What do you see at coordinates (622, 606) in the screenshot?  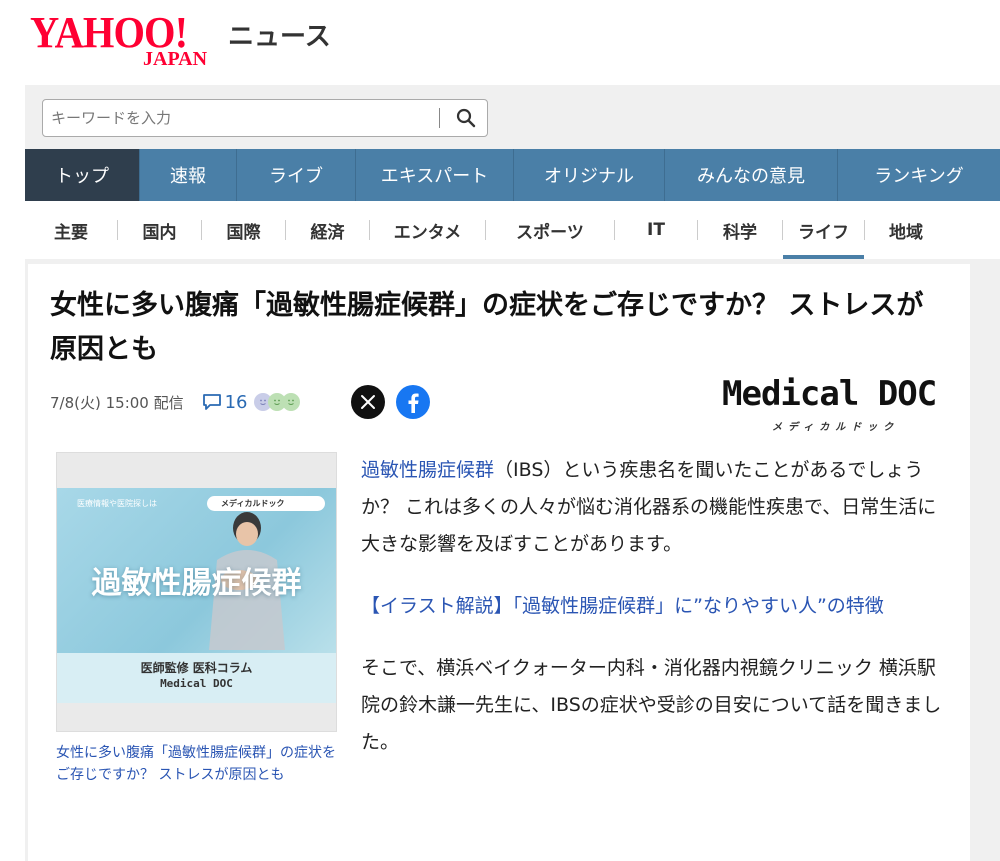 I see `illustration-article-link: 【イラスト解説】「過敏性腸症候群」に”なりやすい人”の特徴` at bounding box center [622, 606].